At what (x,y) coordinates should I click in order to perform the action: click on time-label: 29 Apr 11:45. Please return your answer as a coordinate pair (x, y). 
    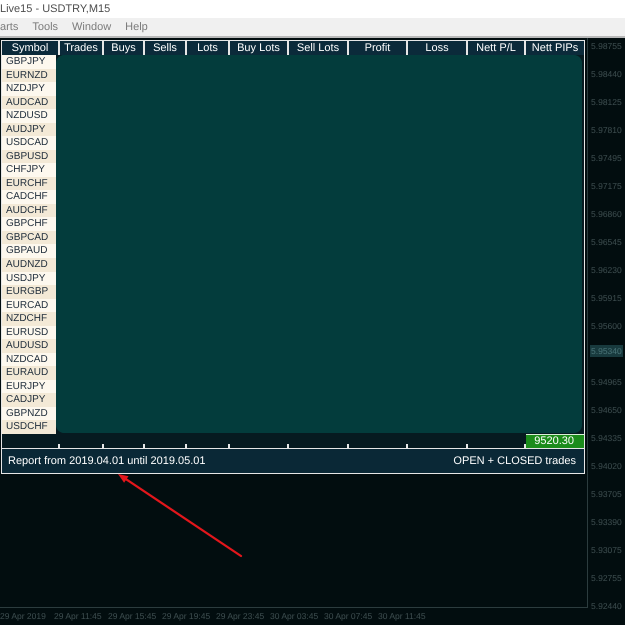
    Looking at the image, I should click on (78, 616).